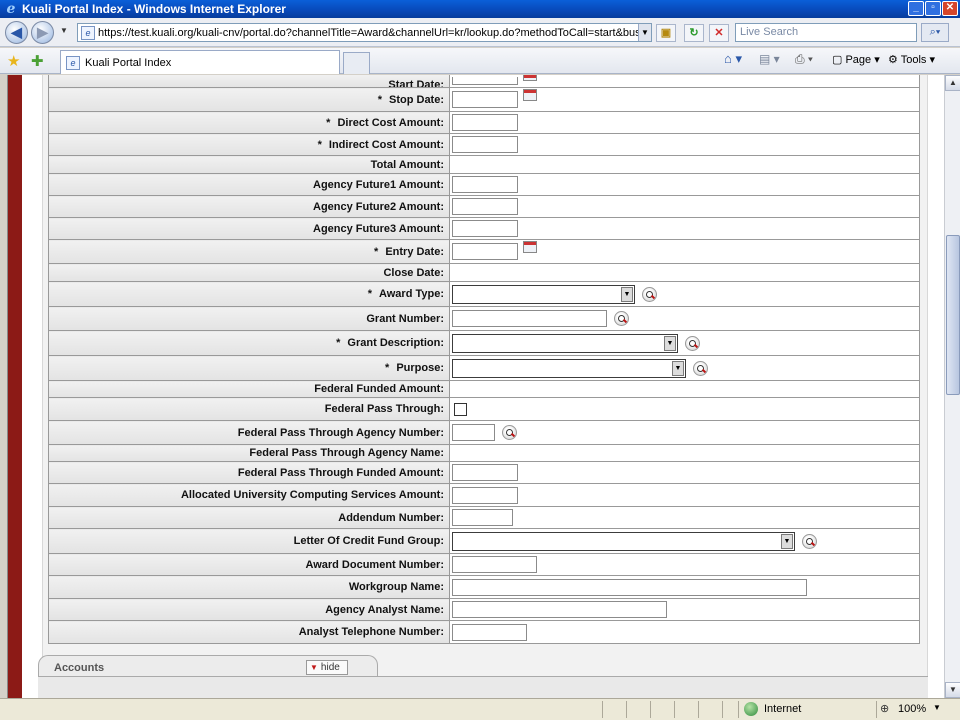  What do you see at coordinates (694, 33) in the screenshot?
I see `refresh-icon: ↻` at bounding box center [694, 33].